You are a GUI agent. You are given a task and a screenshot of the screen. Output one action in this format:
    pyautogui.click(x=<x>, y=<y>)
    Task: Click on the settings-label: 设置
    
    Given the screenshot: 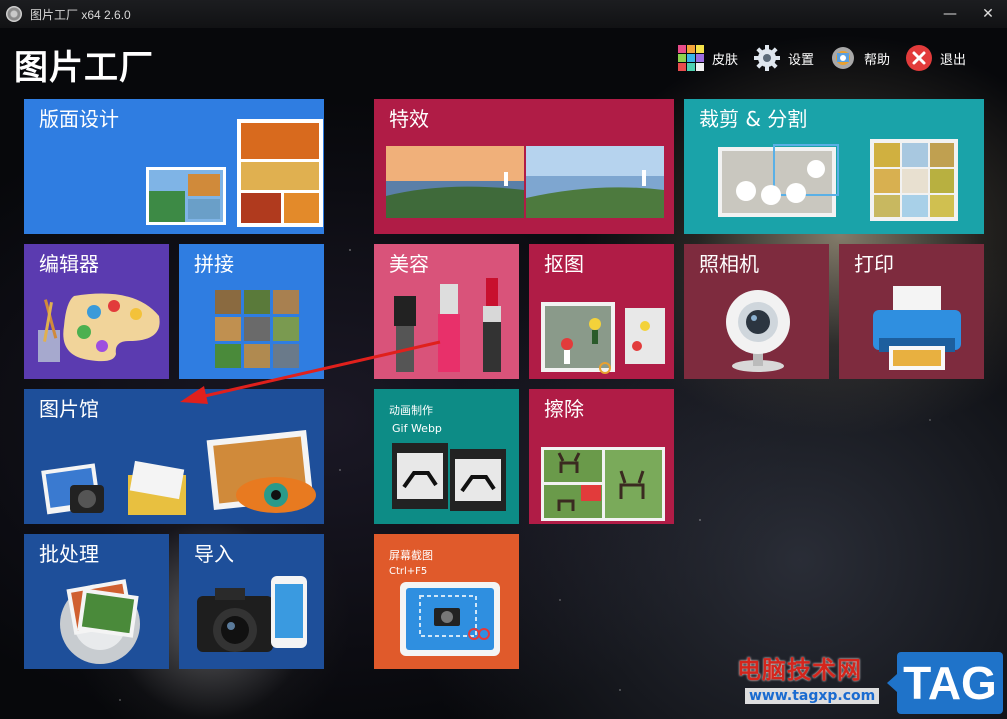 What is the action you would take?
    pyautogui.click(x=801, y=60)
    